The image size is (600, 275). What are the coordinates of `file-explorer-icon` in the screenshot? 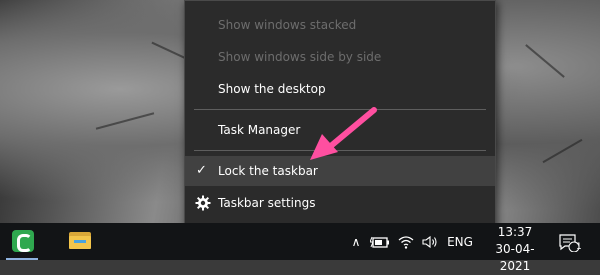 It's located at (80, 241).